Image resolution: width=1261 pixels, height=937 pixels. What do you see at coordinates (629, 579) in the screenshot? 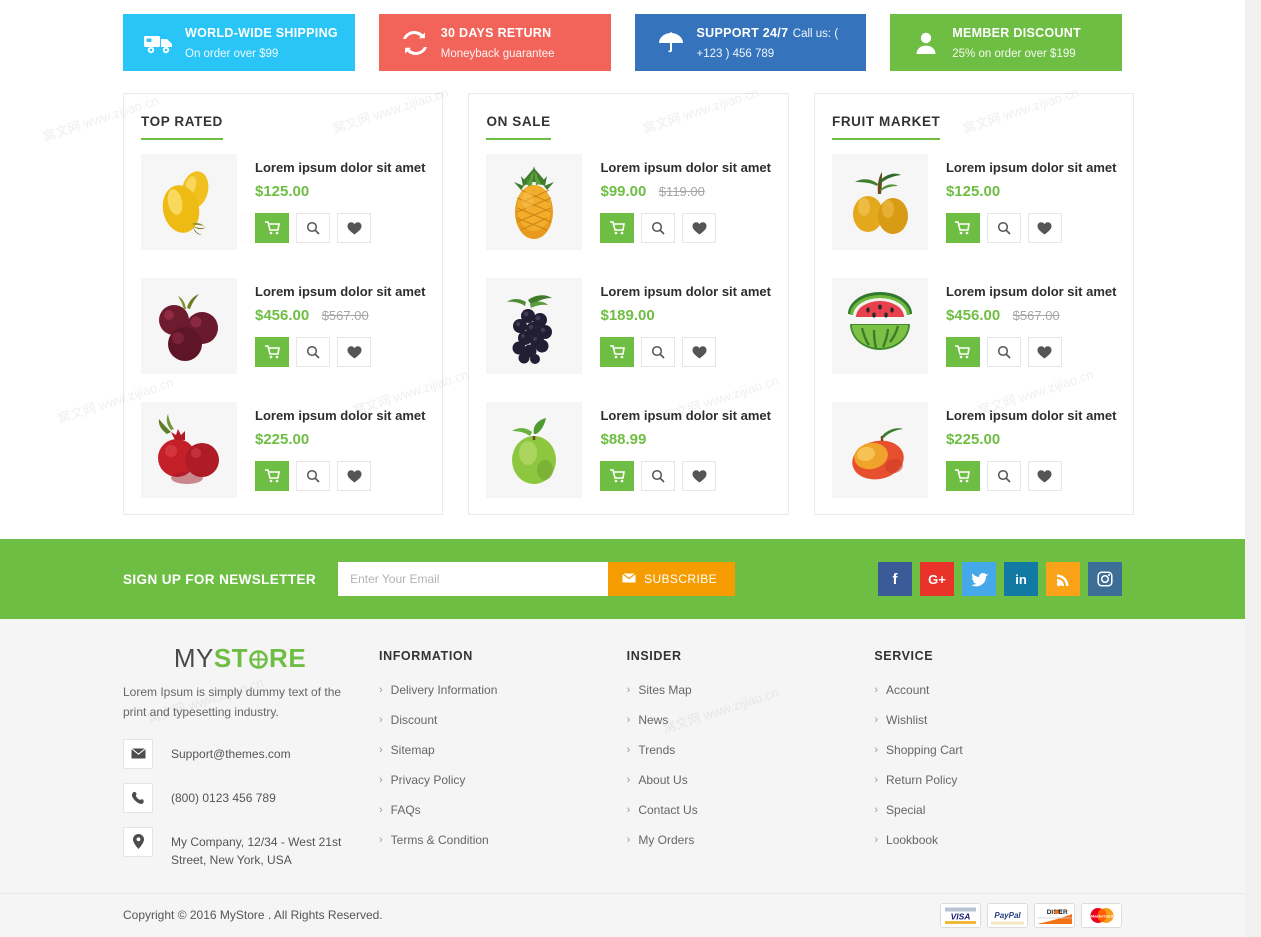
I see `mail-icon` at bounding box center [629, 579].